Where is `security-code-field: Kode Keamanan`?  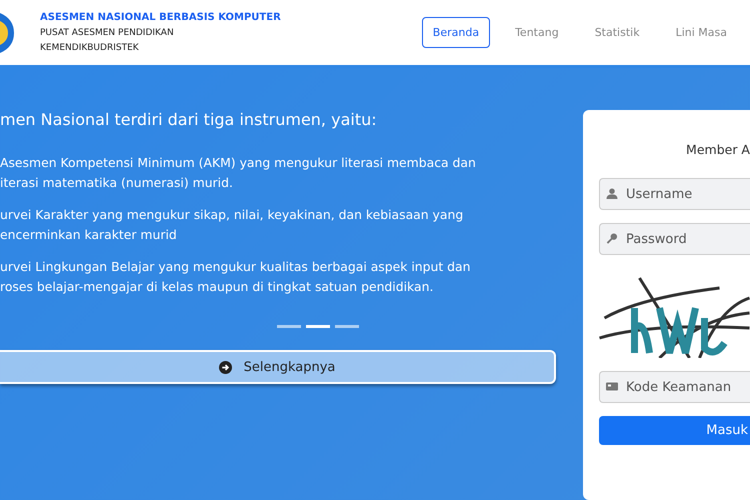 security-code-field: Kode Keamanan is located at coordinates (674, 387).